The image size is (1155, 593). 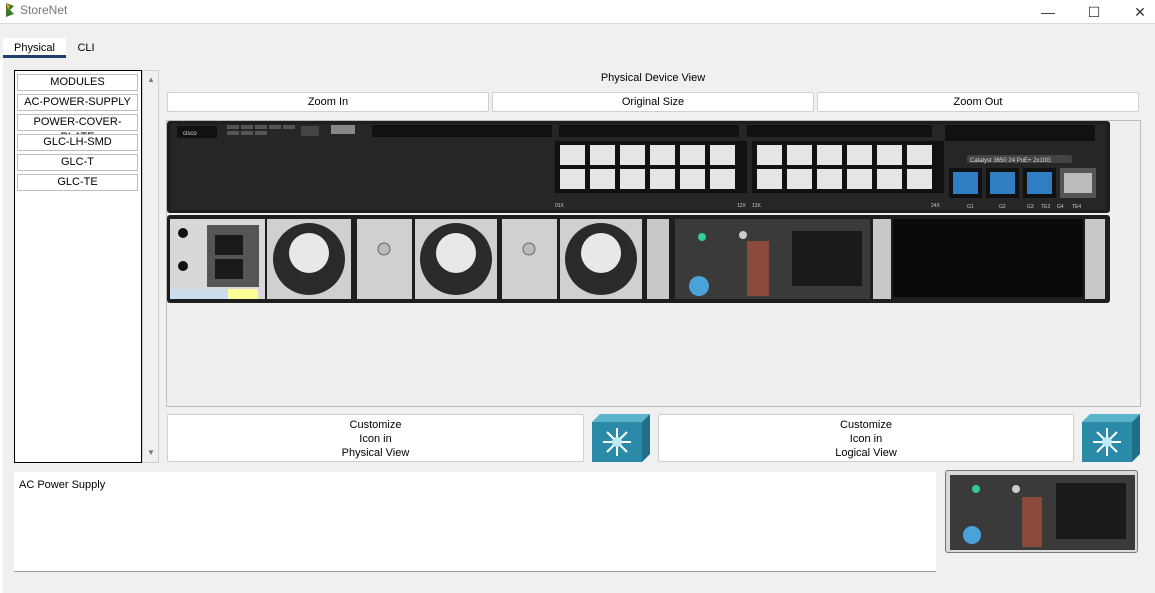 What do you see at coordinates (34, 48) in the screenshot?
I see `tab-physical: Physical` at bounding box center [34, 48].